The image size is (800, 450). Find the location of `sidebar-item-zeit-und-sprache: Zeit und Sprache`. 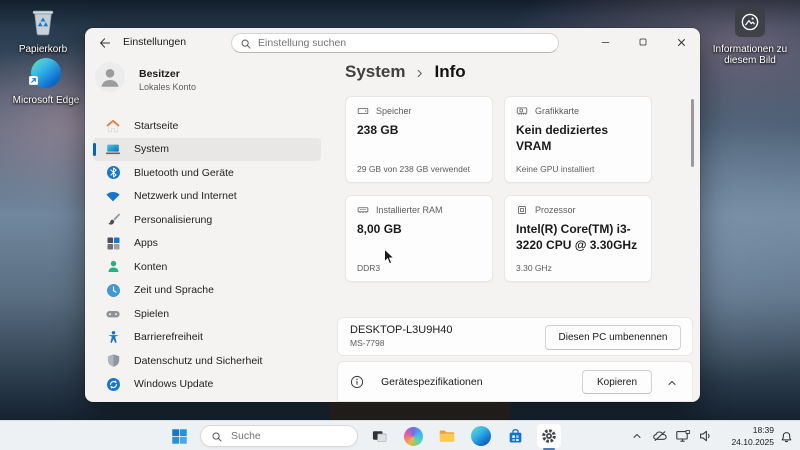

sidebar-item-zeit-und-sprache: Zeit und Sprache is located at coordinates (207, 291).